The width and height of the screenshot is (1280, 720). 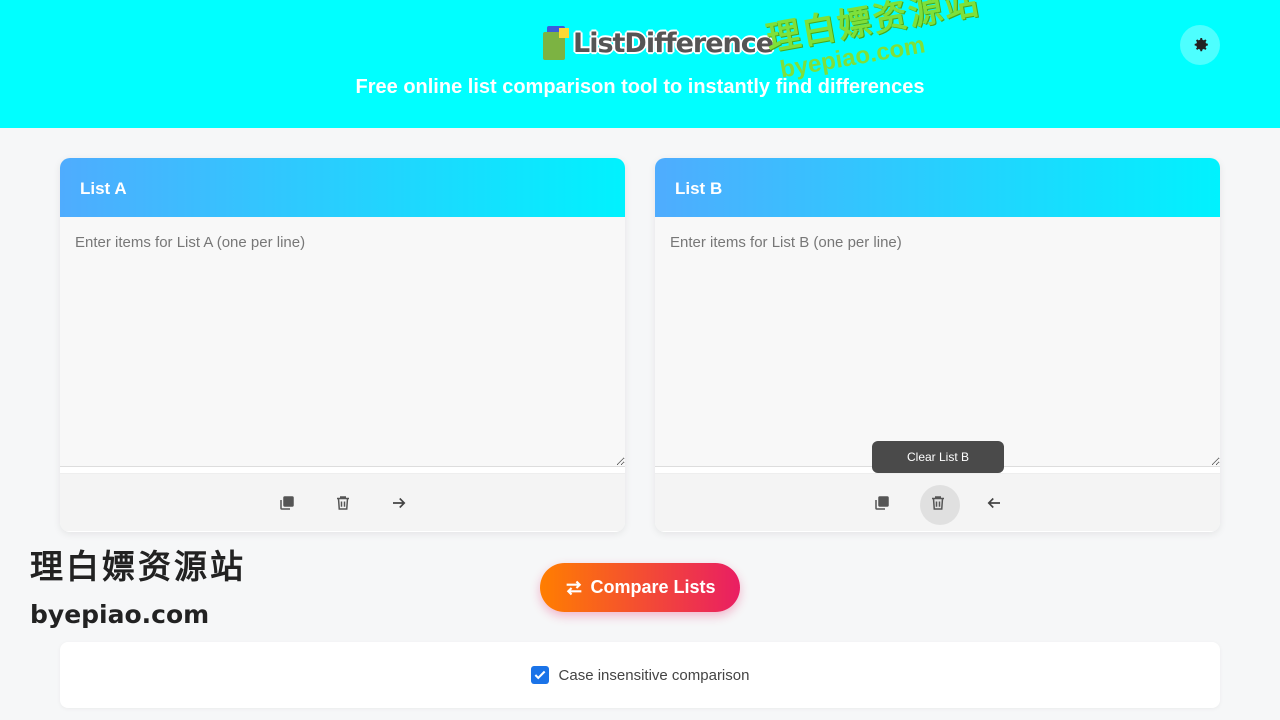 I want to click on move-to-list-a-button, so click(x=994, y=503).